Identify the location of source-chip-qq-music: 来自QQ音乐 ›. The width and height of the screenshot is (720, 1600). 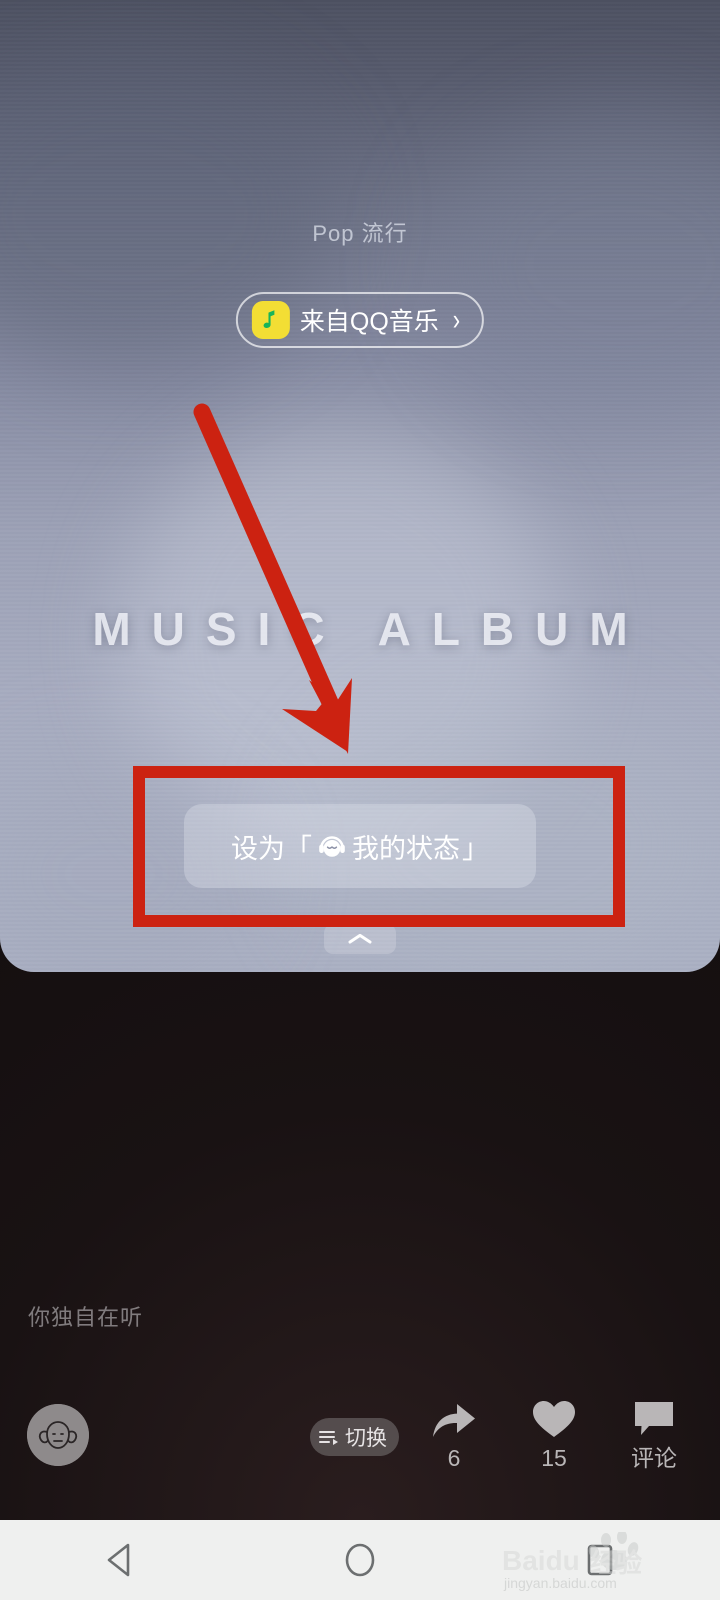
(360, 320).